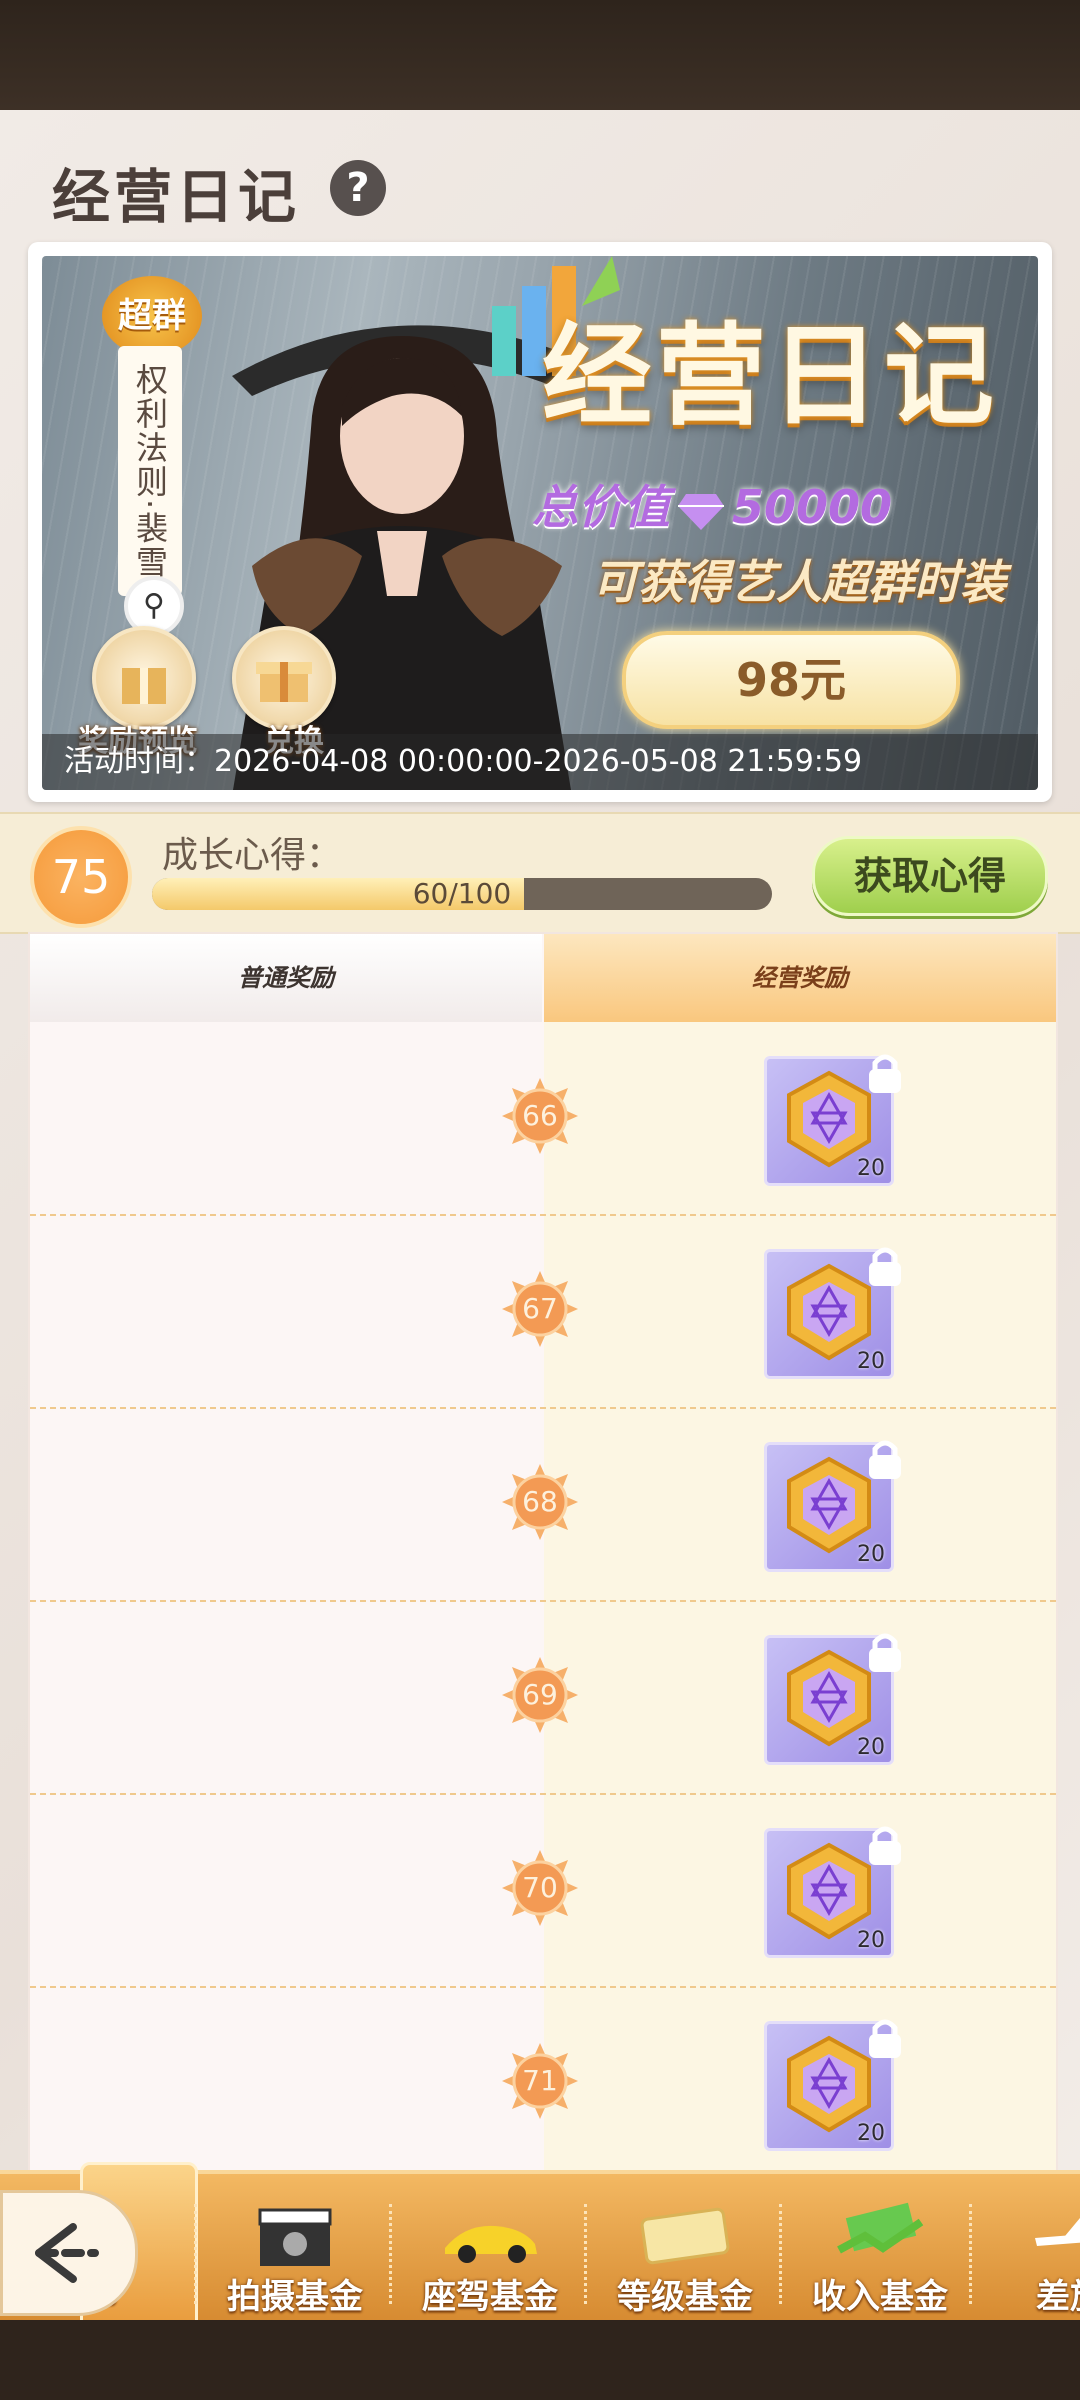  I want to click on purchase-button: 98元, so click(791, 680).